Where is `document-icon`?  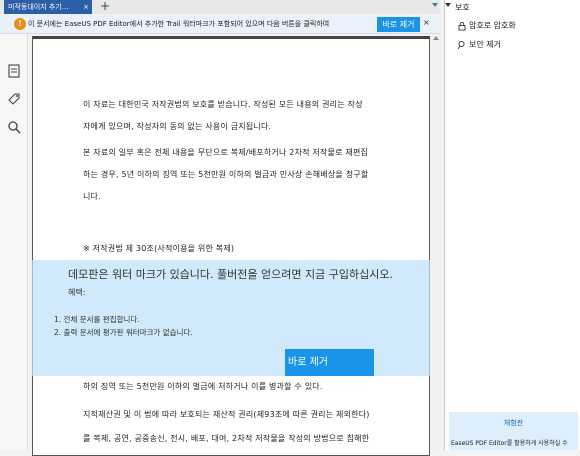
document-icon is located at coordinates (14, 71).